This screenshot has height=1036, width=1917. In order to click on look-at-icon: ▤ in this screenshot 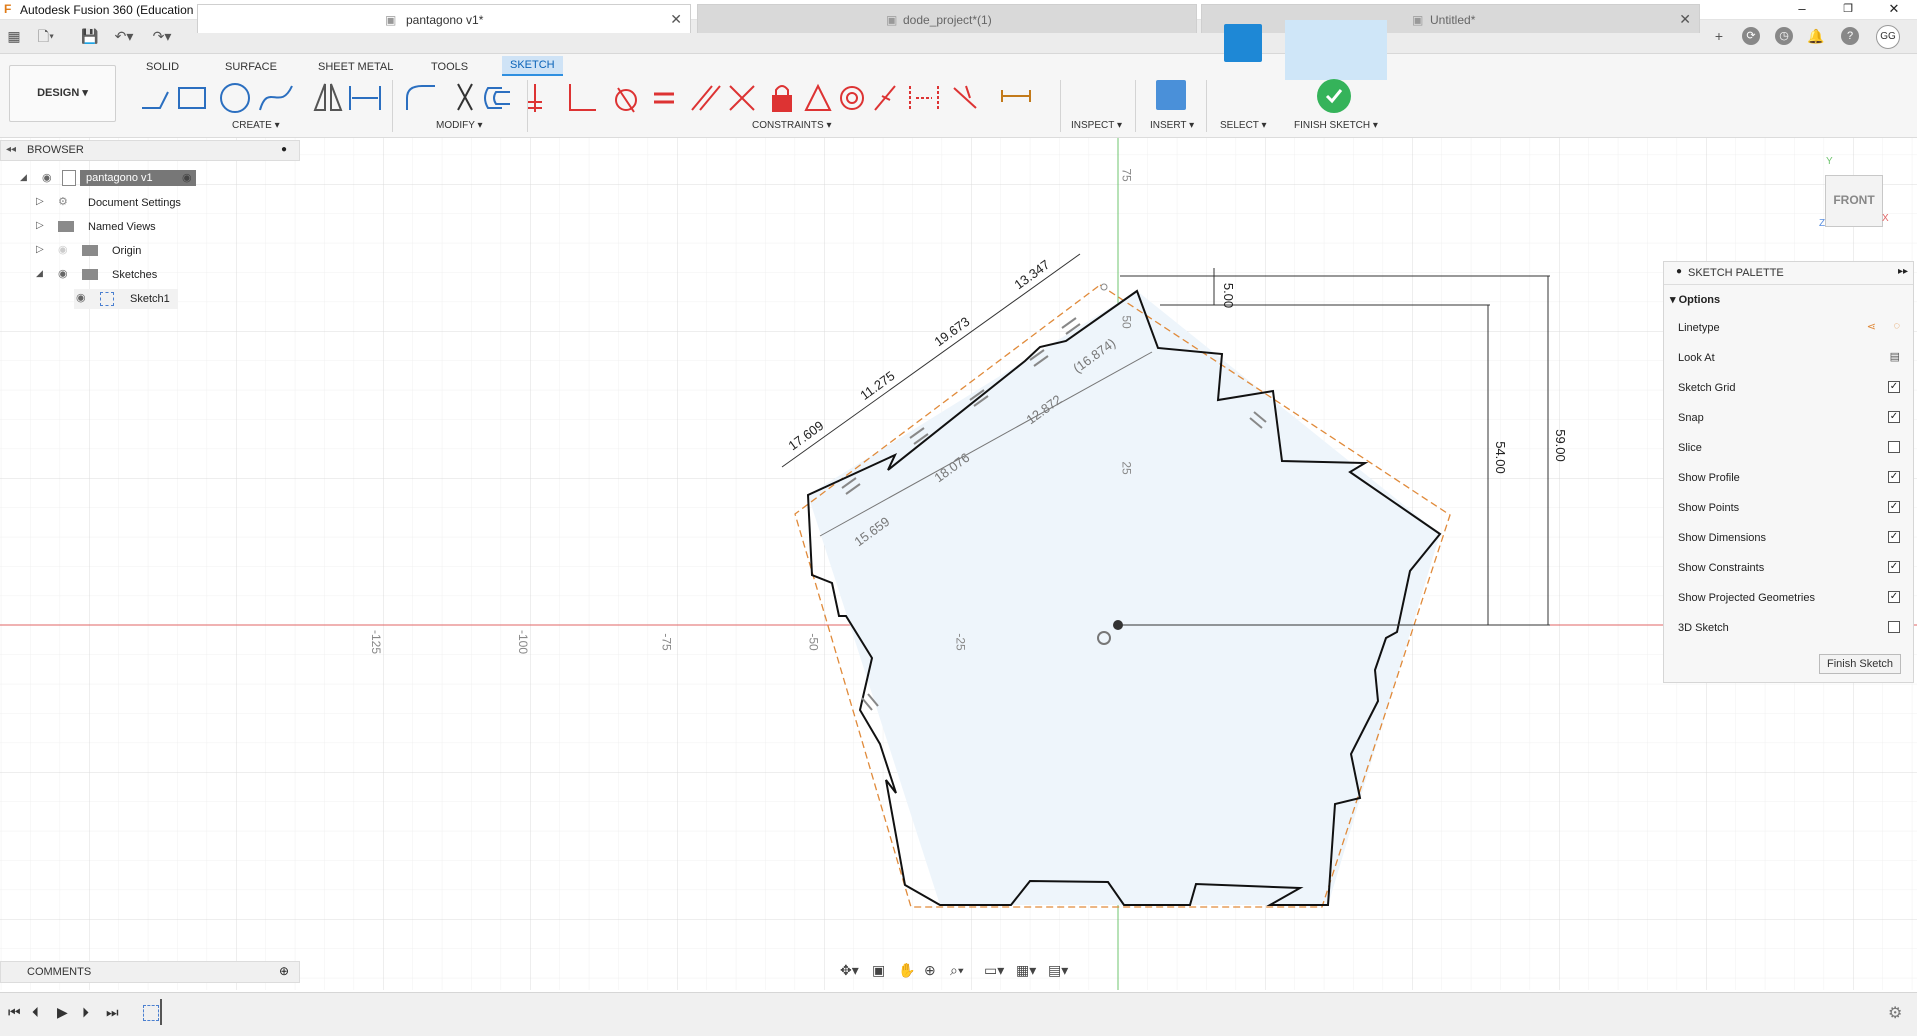, I will do `click(1895, 356)`.